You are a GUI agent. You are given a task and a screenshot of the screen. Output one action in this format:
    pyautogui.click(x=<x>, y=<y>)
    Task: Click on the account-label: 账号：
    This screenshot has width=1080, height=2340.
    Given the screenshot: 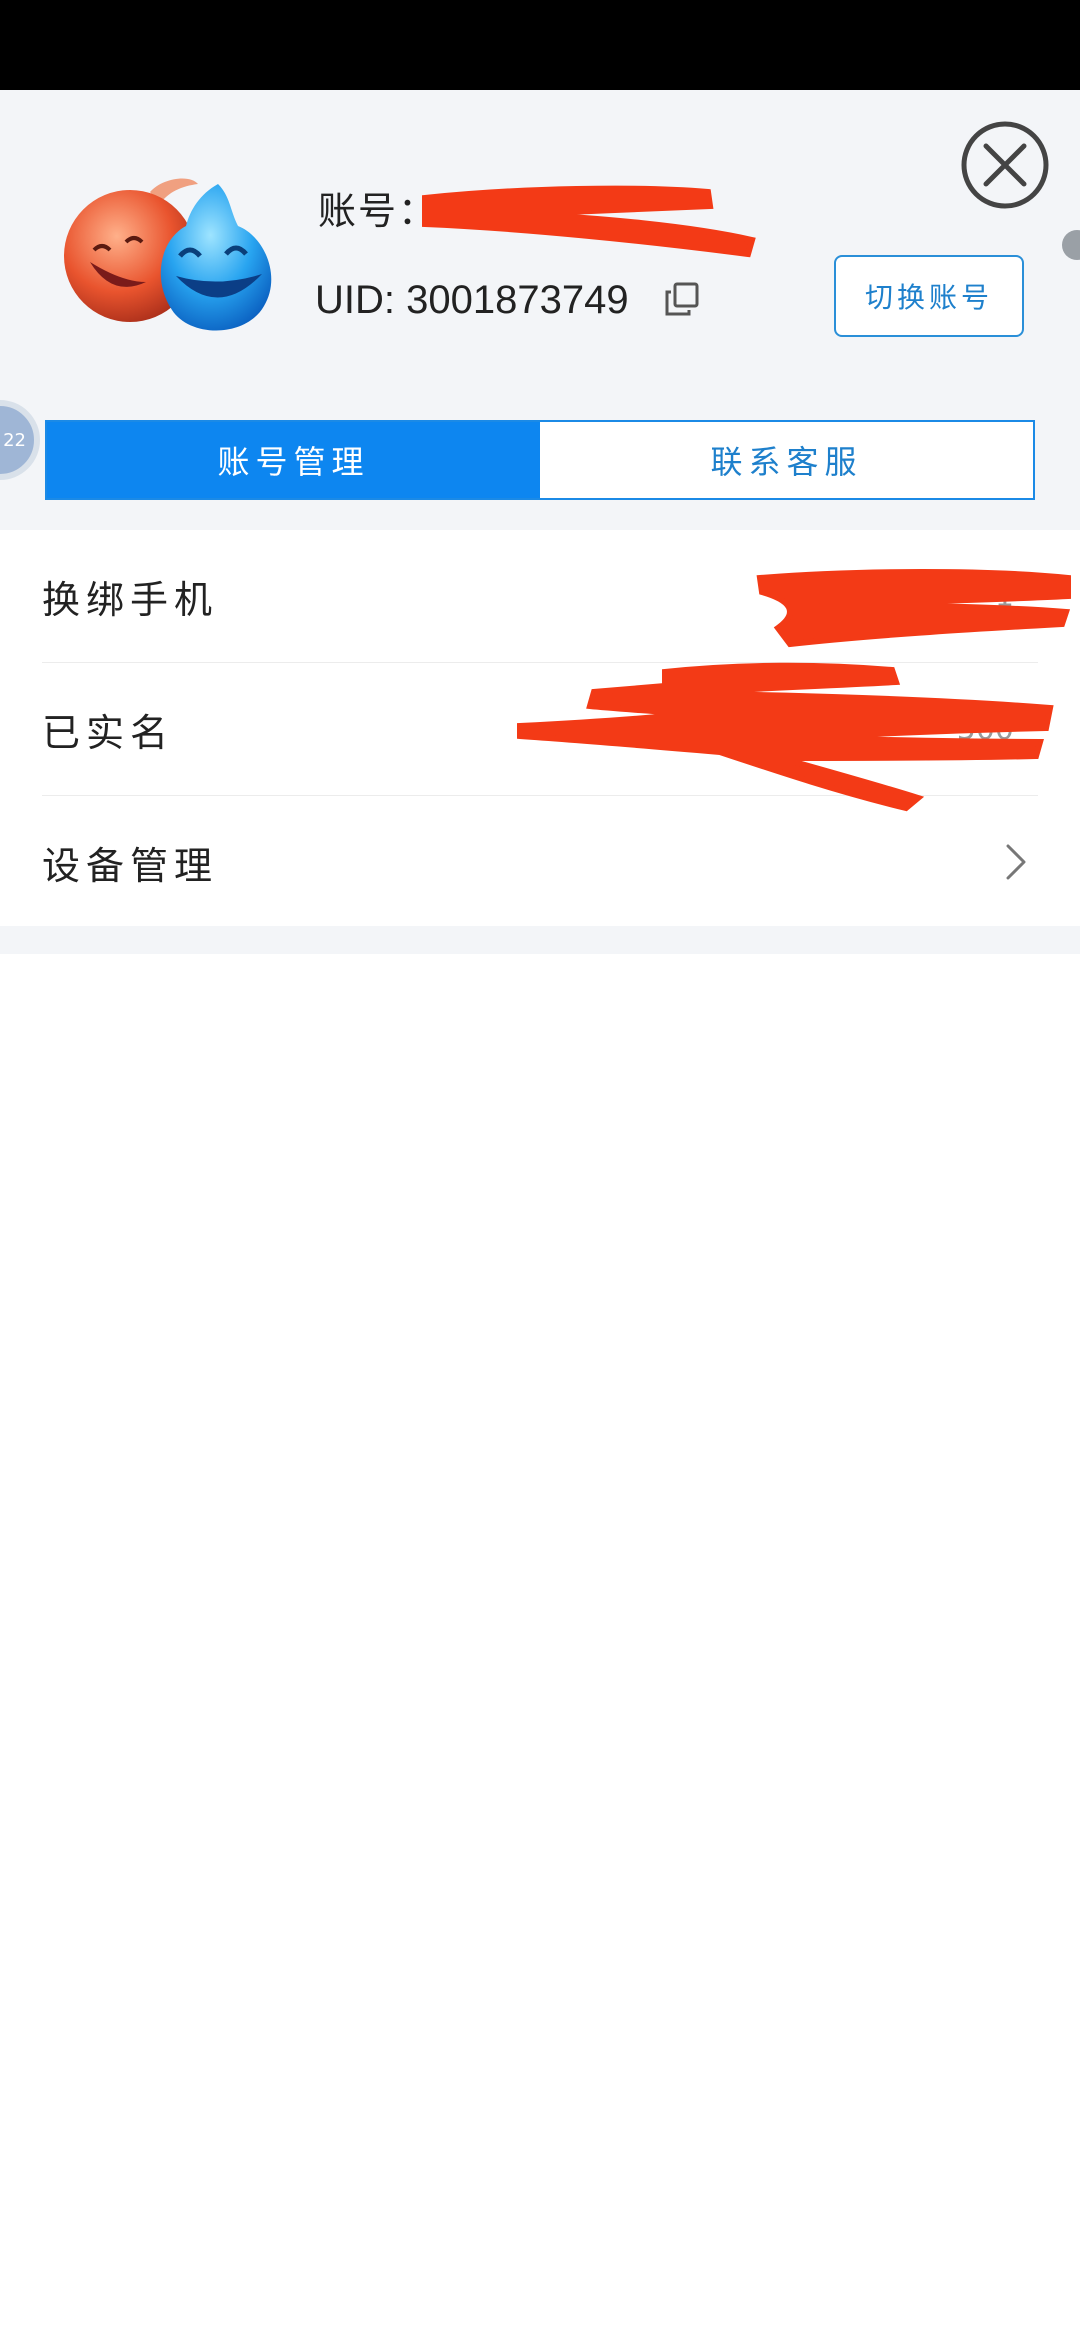 What is the action you would take?
    pyautogui.click(x=378, y=211)
    